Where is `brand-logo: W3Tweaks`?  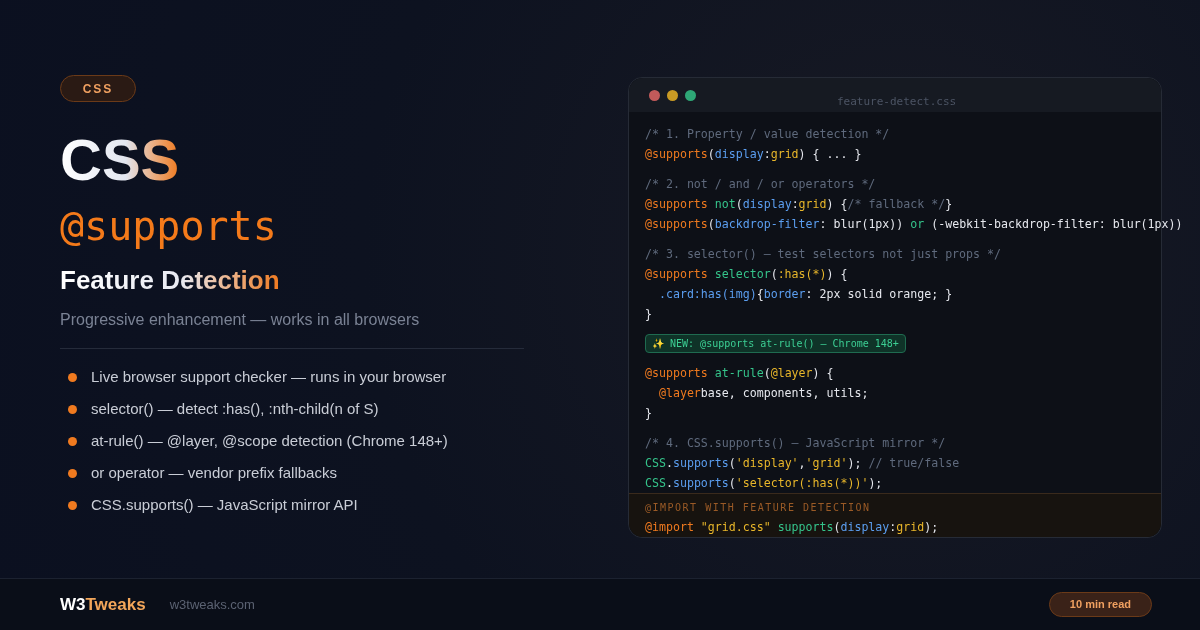
brand-logo: W3Tweaks is located at coordinates (103, 604).